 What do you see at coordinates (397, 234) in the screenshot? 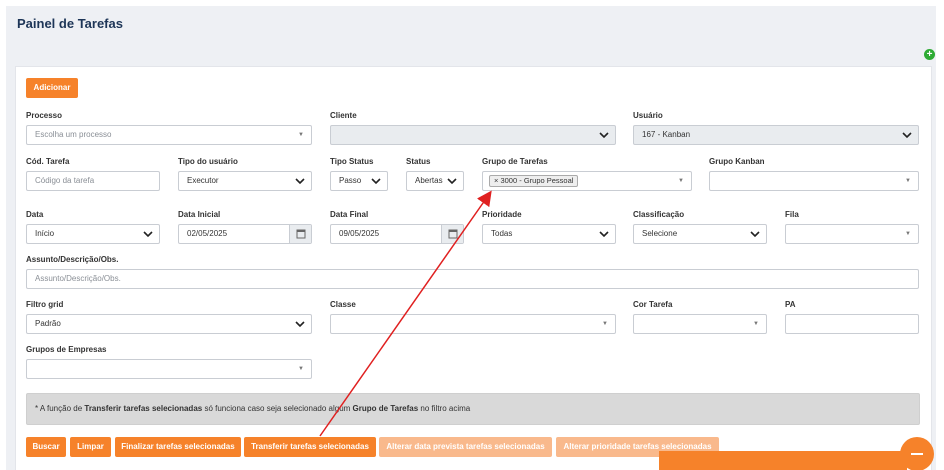
I see `data-final-input: 09/05/2025` at bounding box center [397, 234].